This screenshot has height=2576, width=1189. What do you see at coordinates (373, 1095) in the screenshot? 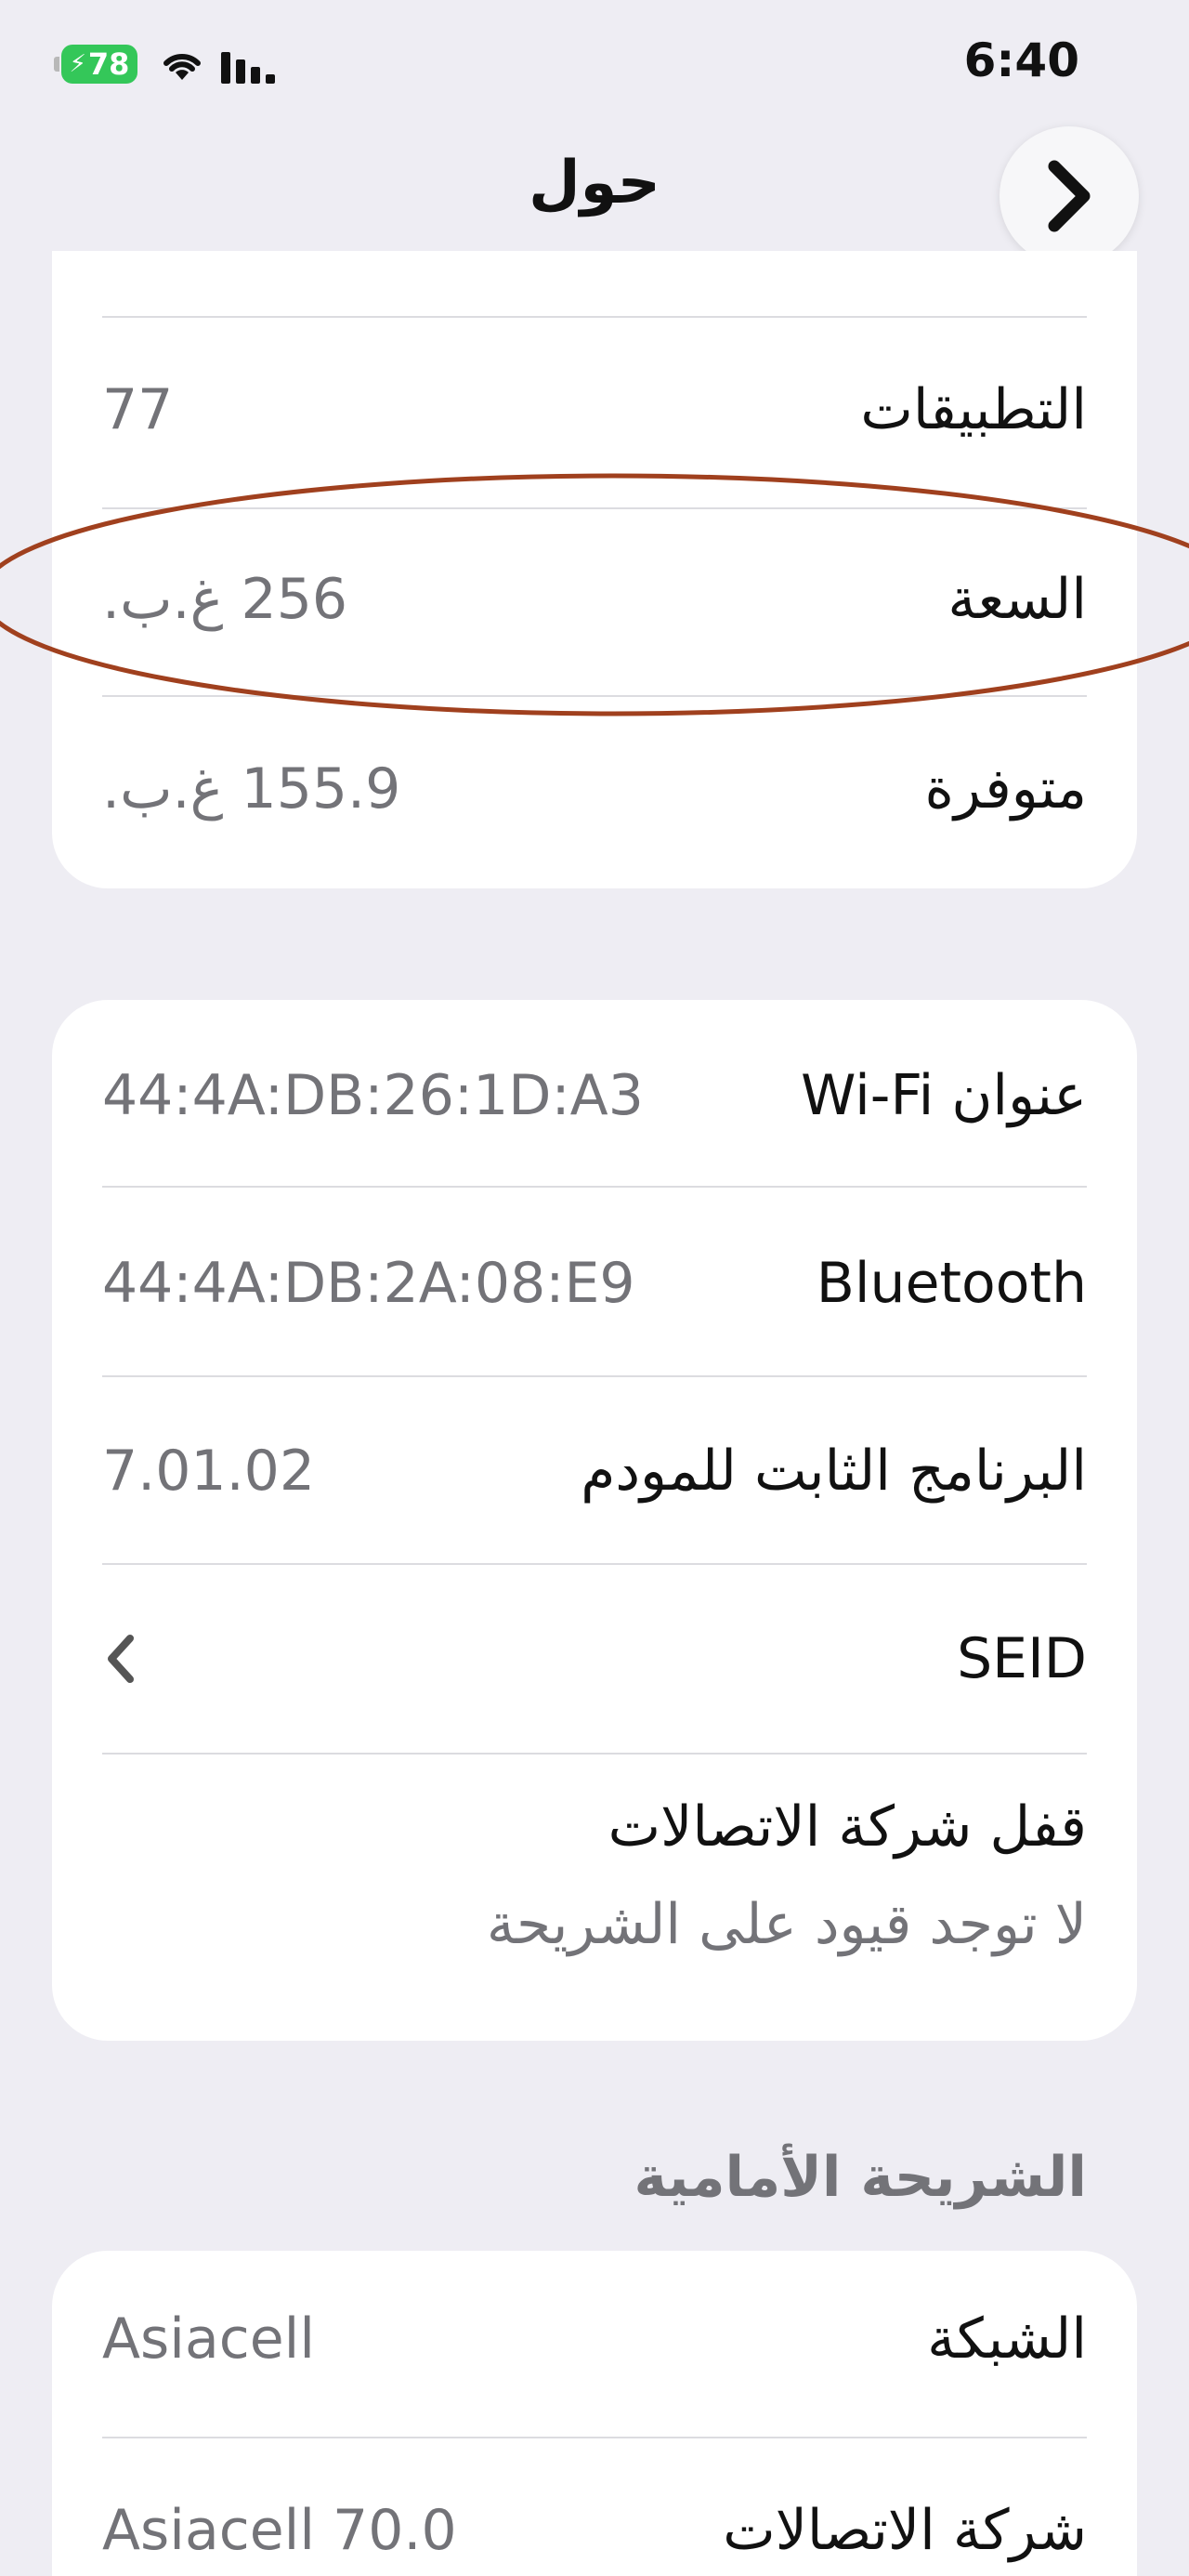
I see `wifi-address-value: 44:4A:DB:26:1D:A3` at bounding box center [373, 1095].